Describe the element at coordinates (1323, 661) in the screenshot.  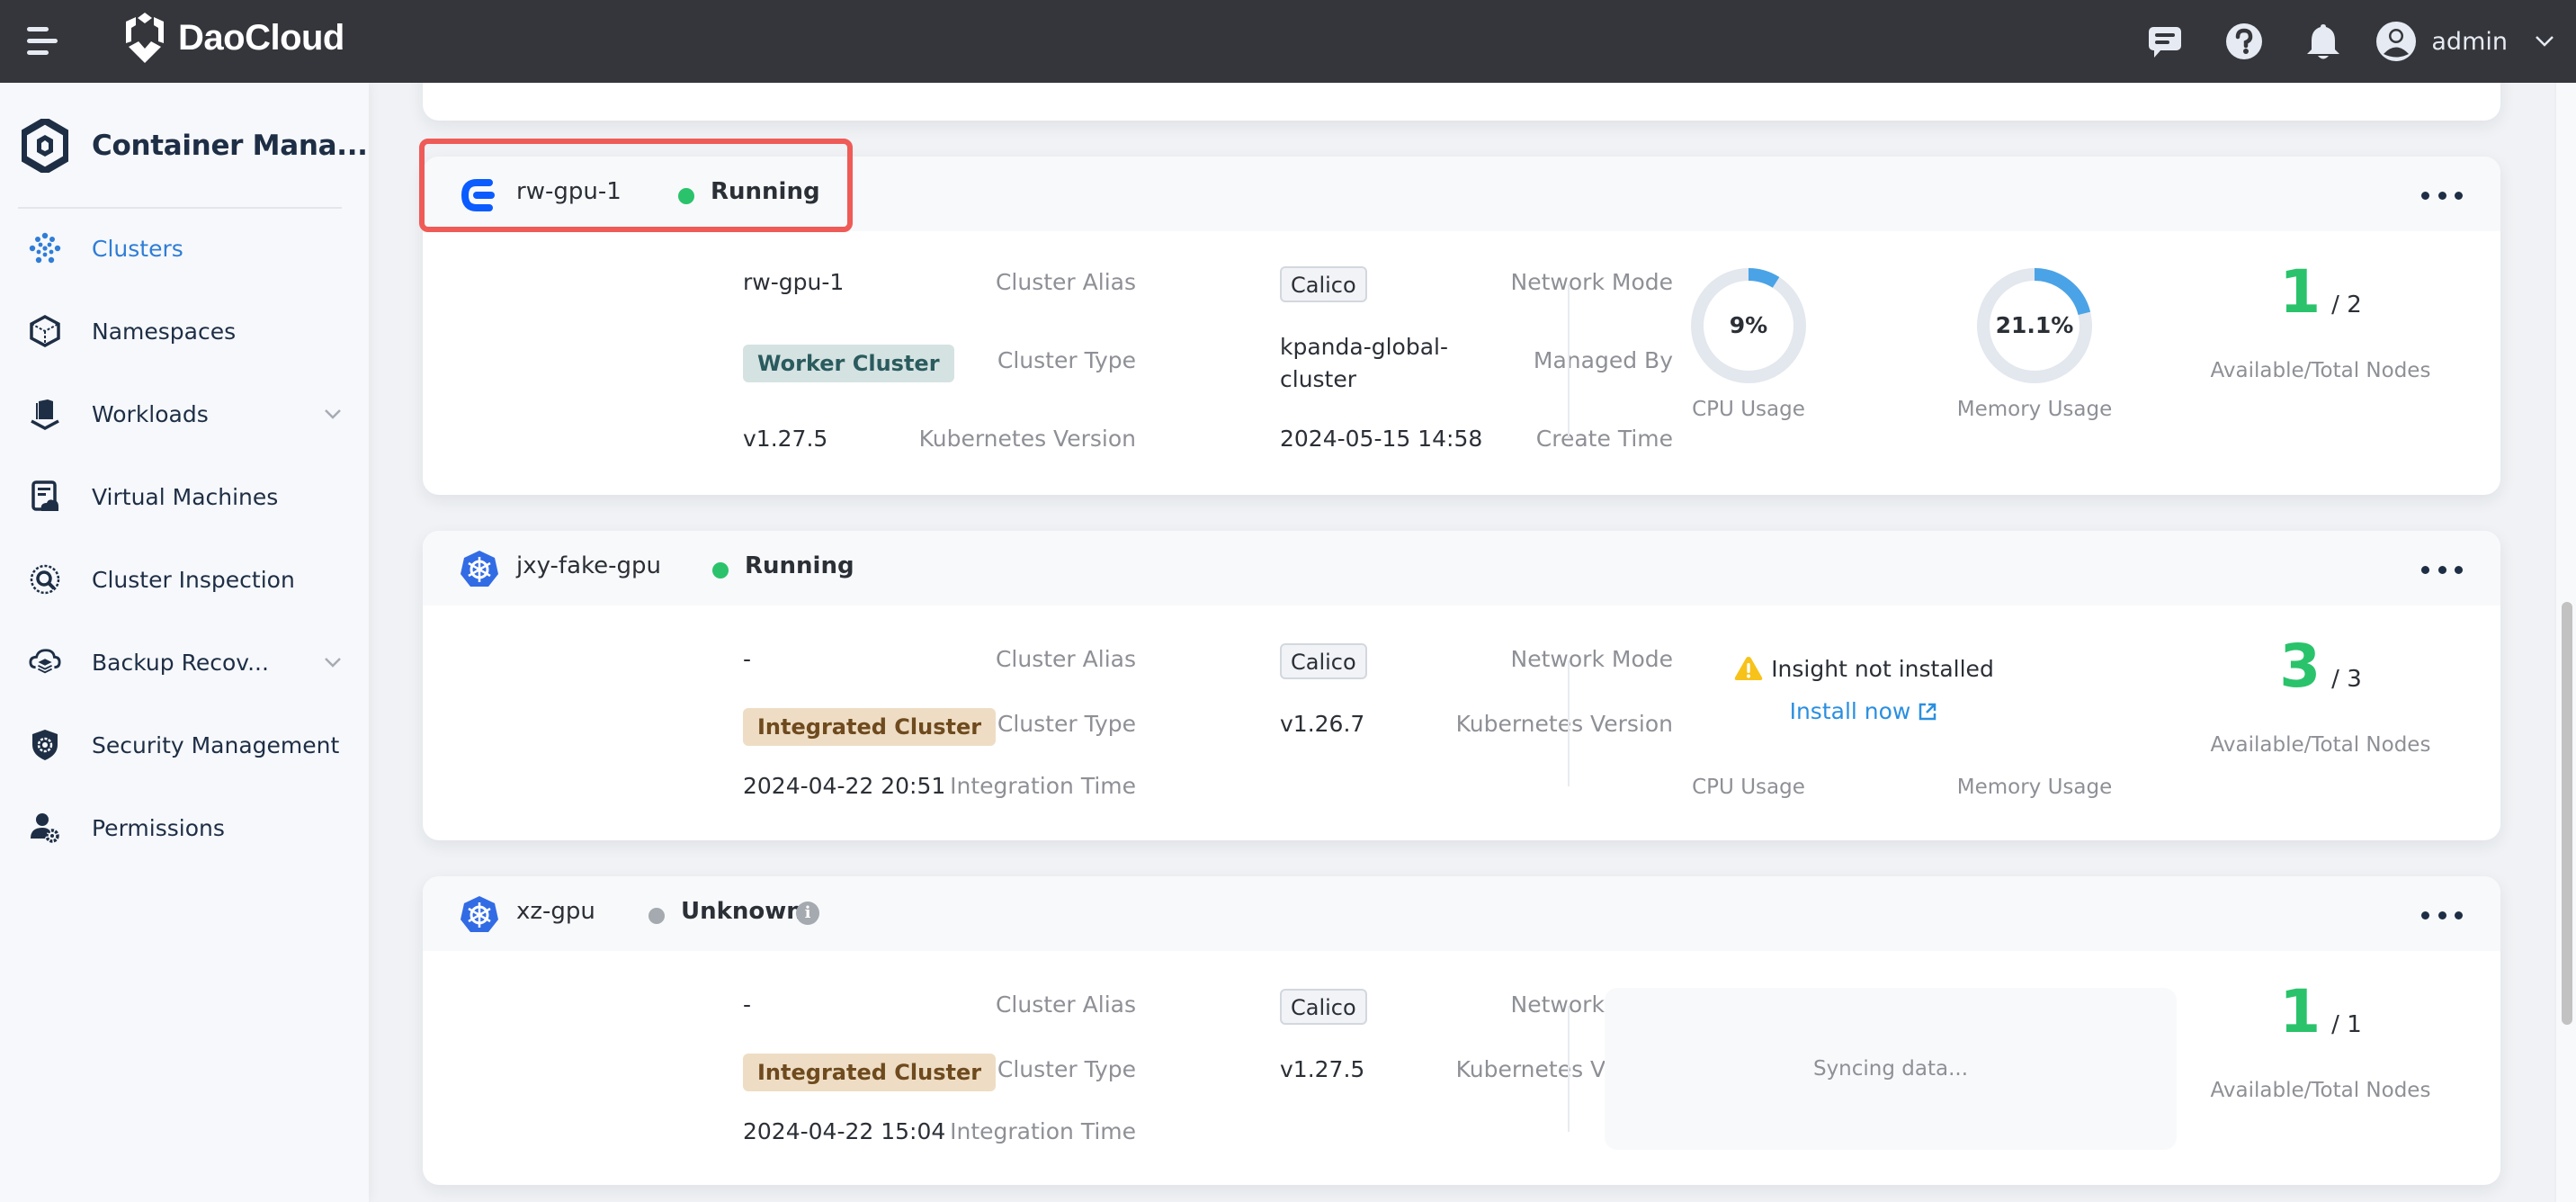
I see `network-mode-tag: Calico` at that location.